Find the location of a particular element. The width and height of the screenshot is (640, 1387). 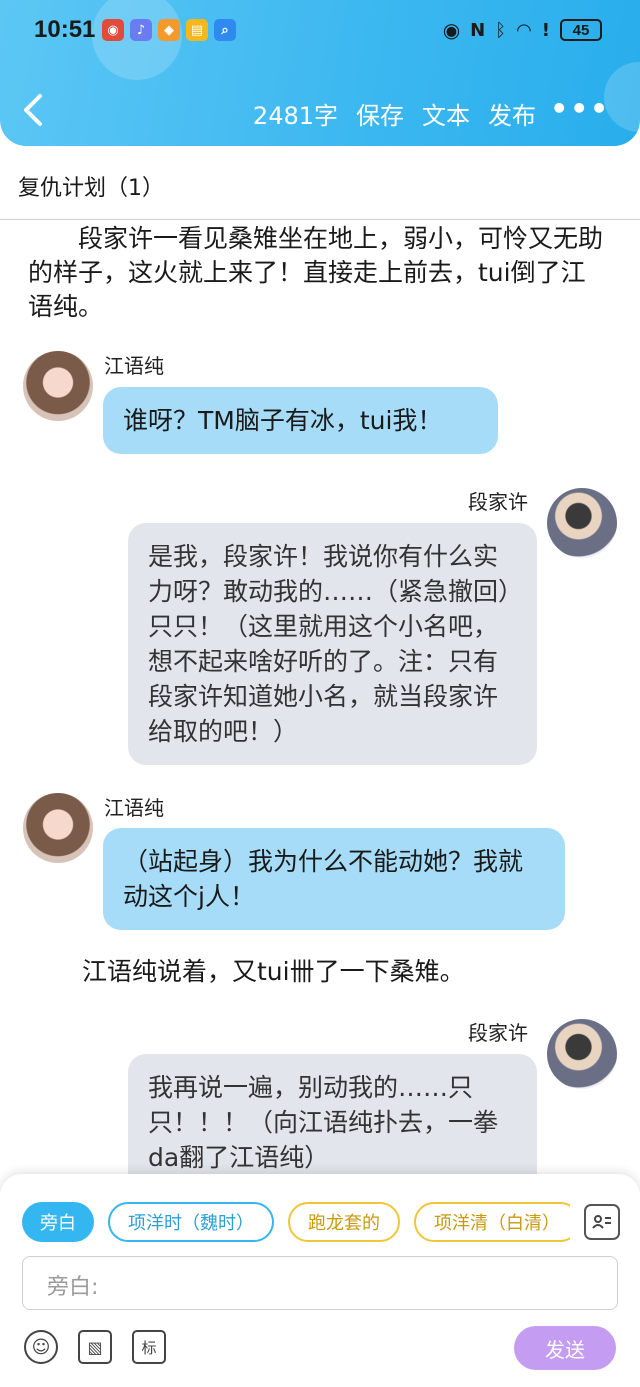

emoji-icon: ☺ is located at coordinates (41, 1347).